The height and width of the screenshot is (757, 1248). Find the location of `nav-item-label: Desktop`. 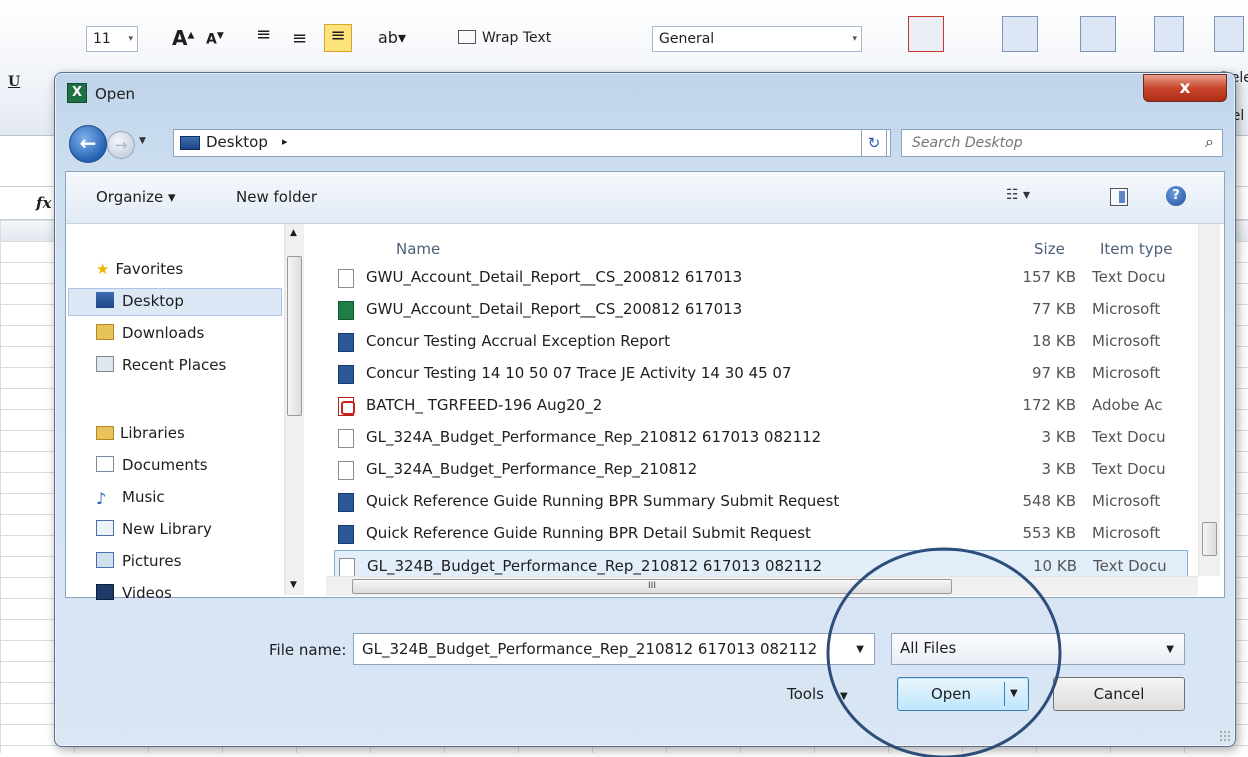

nav-item-label: Desktop is located at coordinates (153, 301).